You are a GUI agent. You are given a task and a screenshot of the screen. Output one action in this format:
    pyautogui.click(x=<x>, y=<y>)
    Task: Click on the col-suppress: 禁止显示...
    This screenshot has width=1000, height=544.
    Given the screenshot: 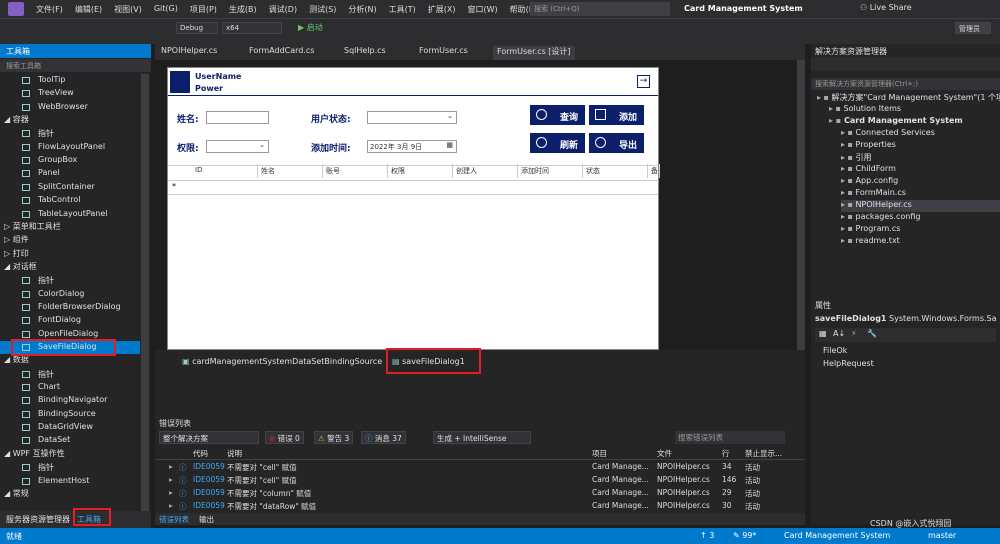 What is the action you would take?
    pyautogui.click(x=763, y=453)
    